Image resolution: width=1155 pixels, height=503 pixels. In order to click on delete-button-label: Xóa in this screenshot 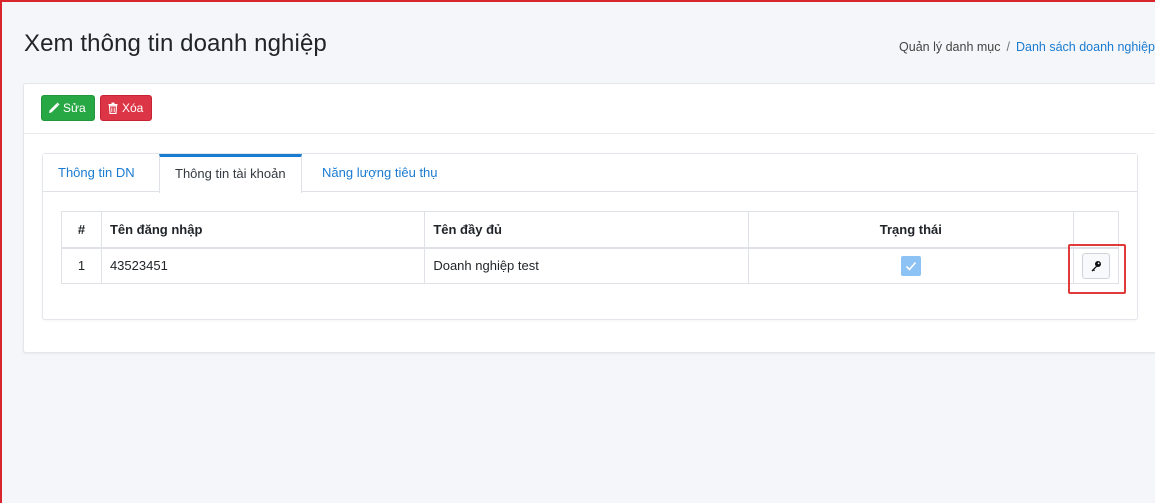, I will do `click(133, 108)`.